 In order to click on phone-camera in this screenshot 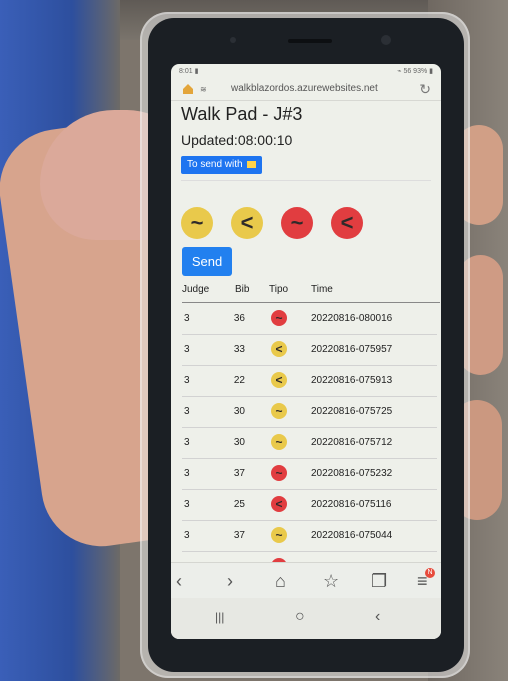, I will do `click(386, 40)`.